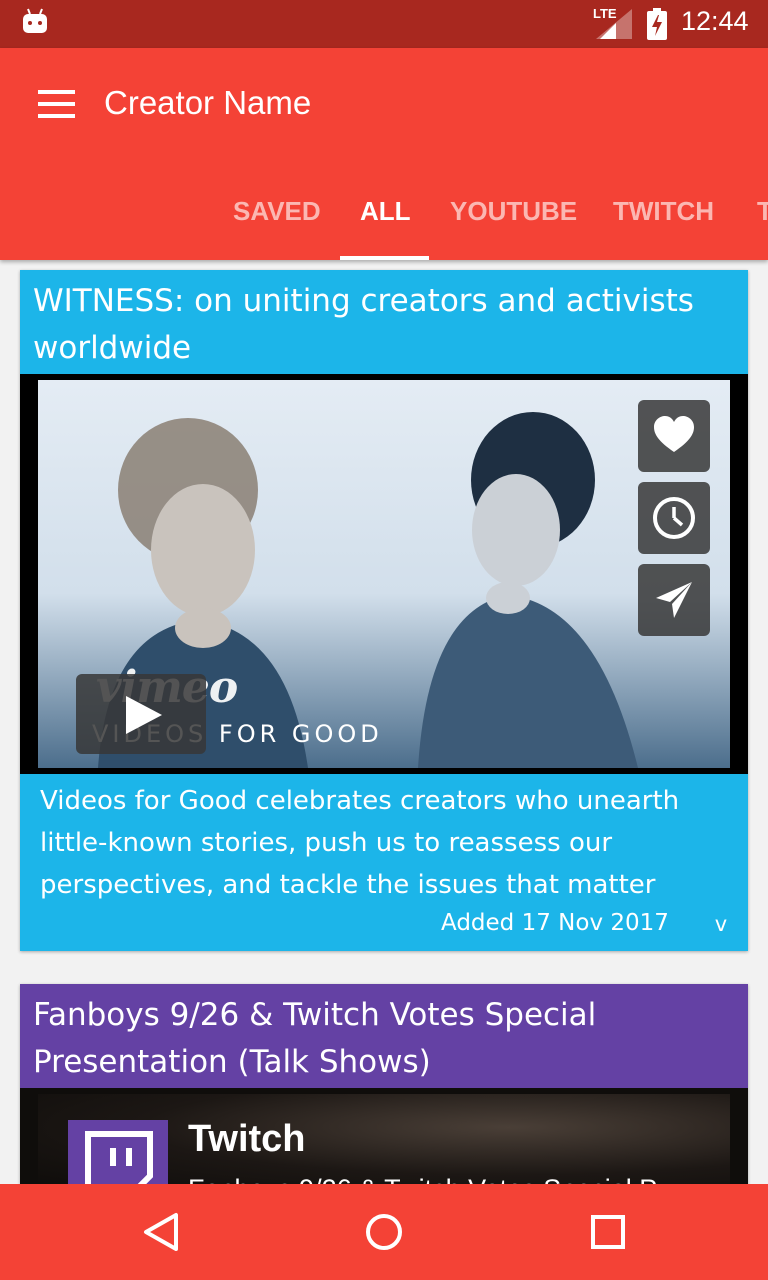  I want to click on android-debug-icon, so click(35, 20).